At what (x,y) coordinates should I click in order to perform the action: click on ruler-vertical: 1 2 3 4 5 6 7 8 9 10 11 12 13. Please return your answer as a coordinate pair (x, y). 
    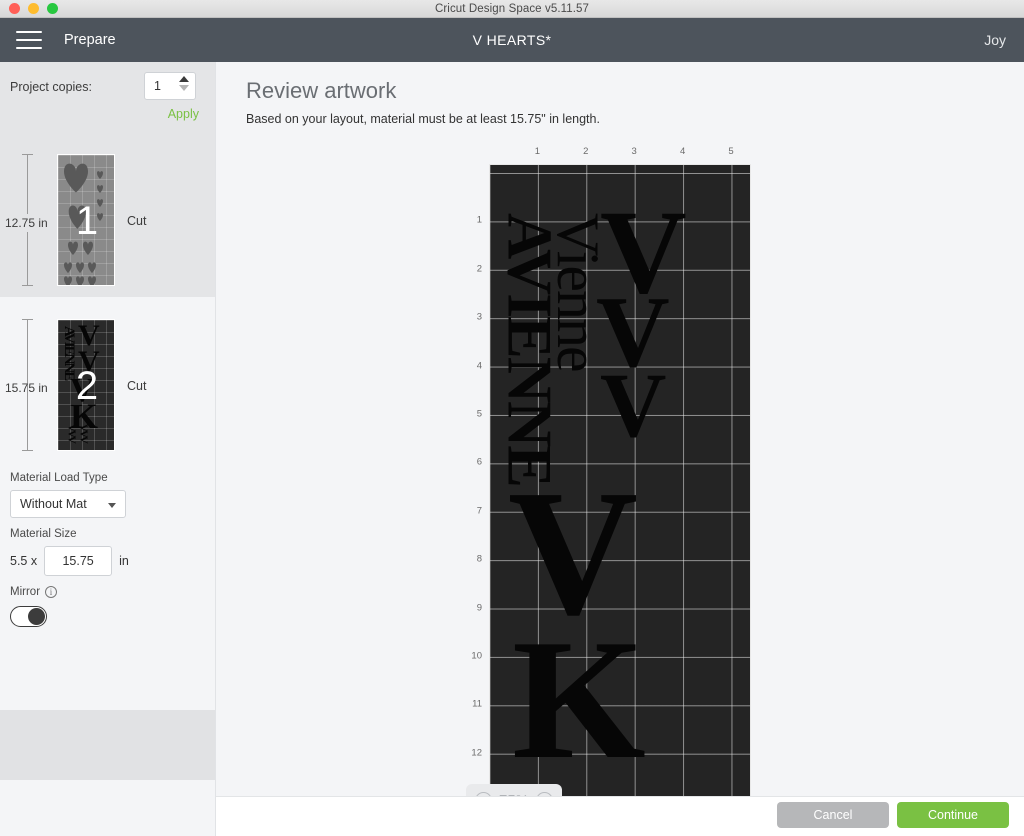
    Looking at the image, I should click on (473, 480).